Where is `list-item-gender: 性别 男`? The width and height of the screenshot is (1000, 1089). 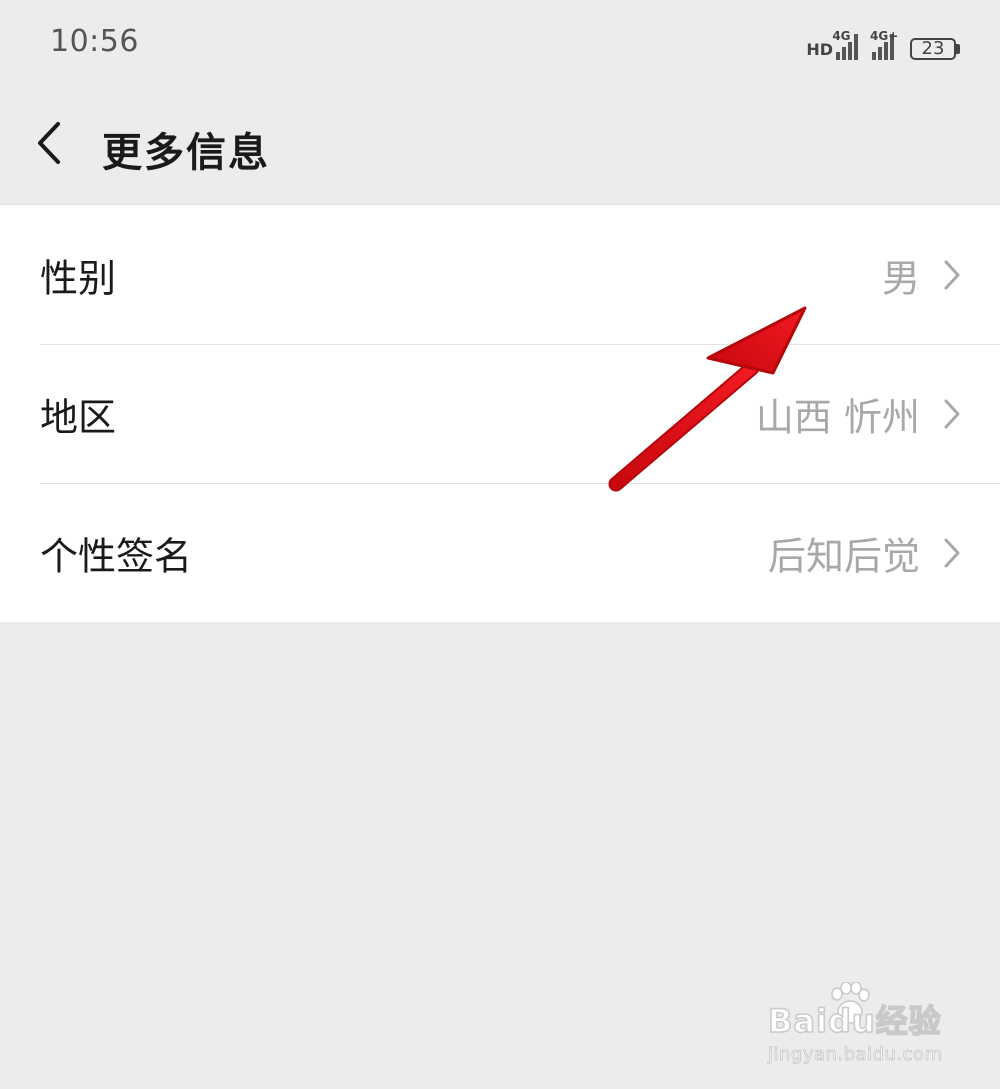 list-item-gender: 性别 男 is located at coordinates (500, 274).